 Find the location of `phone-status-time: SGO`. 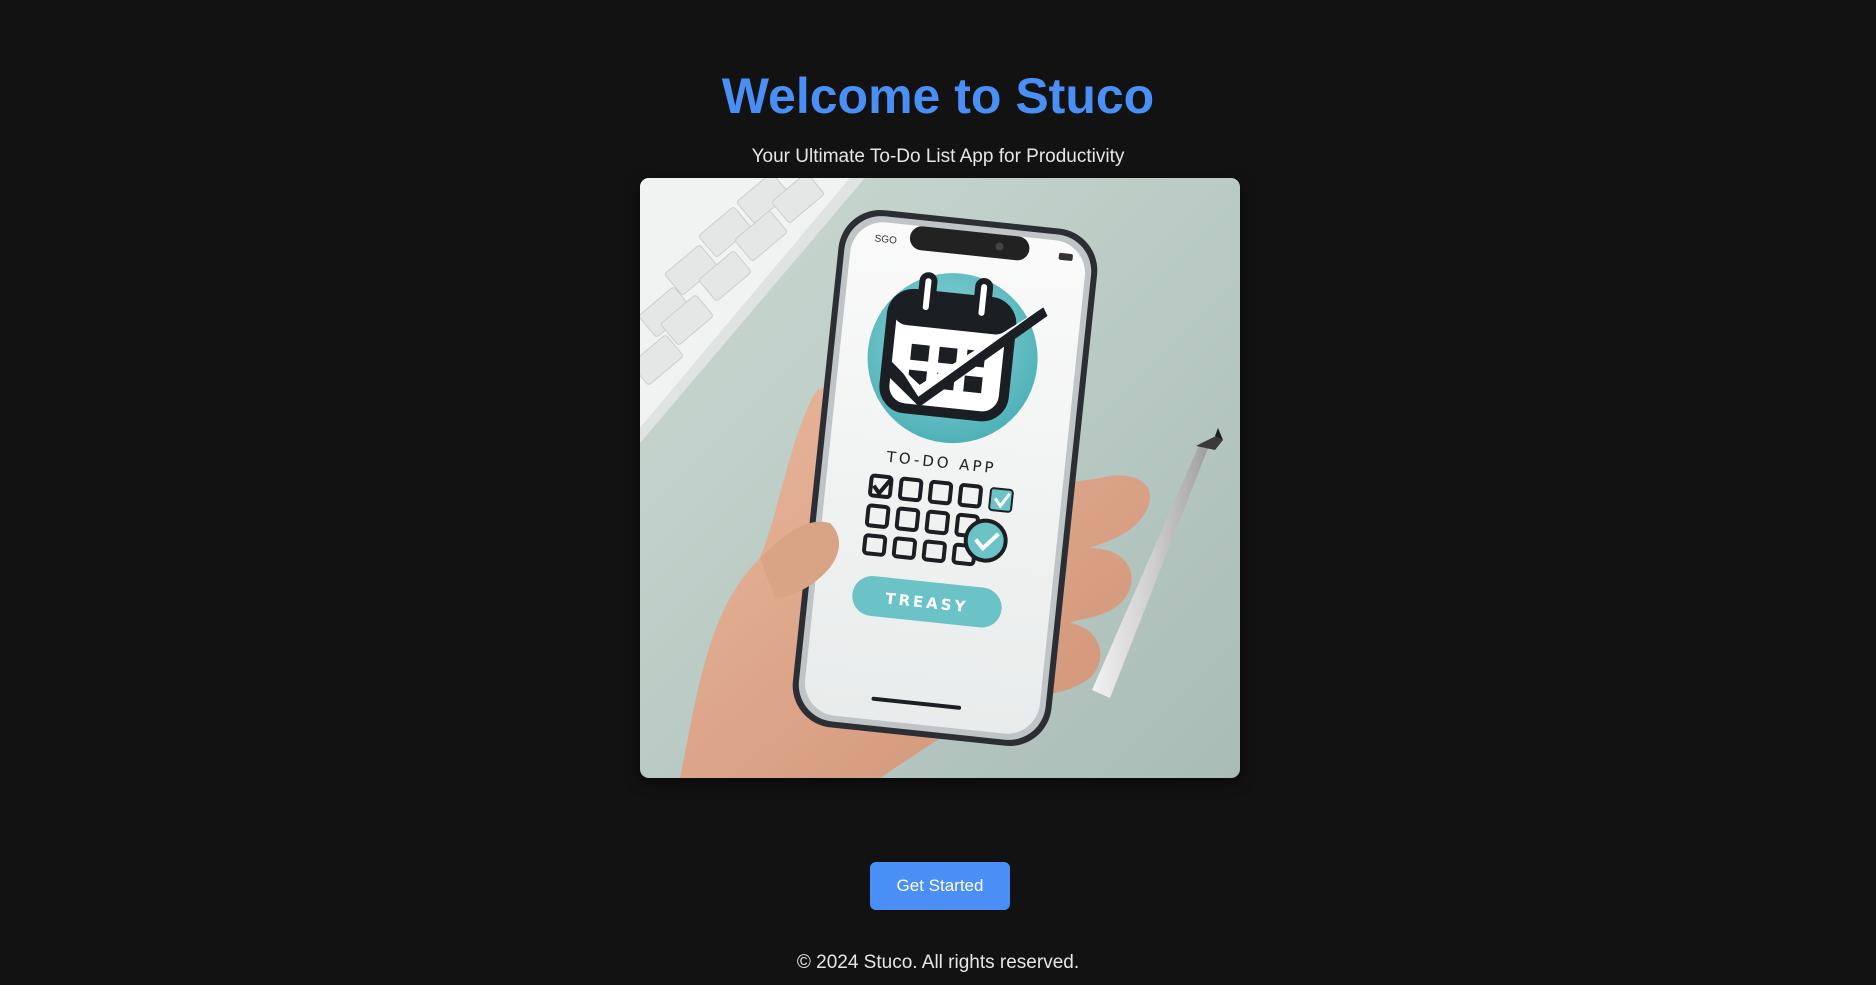

phone-status-time: SGO is located at coordinates (885, 239).